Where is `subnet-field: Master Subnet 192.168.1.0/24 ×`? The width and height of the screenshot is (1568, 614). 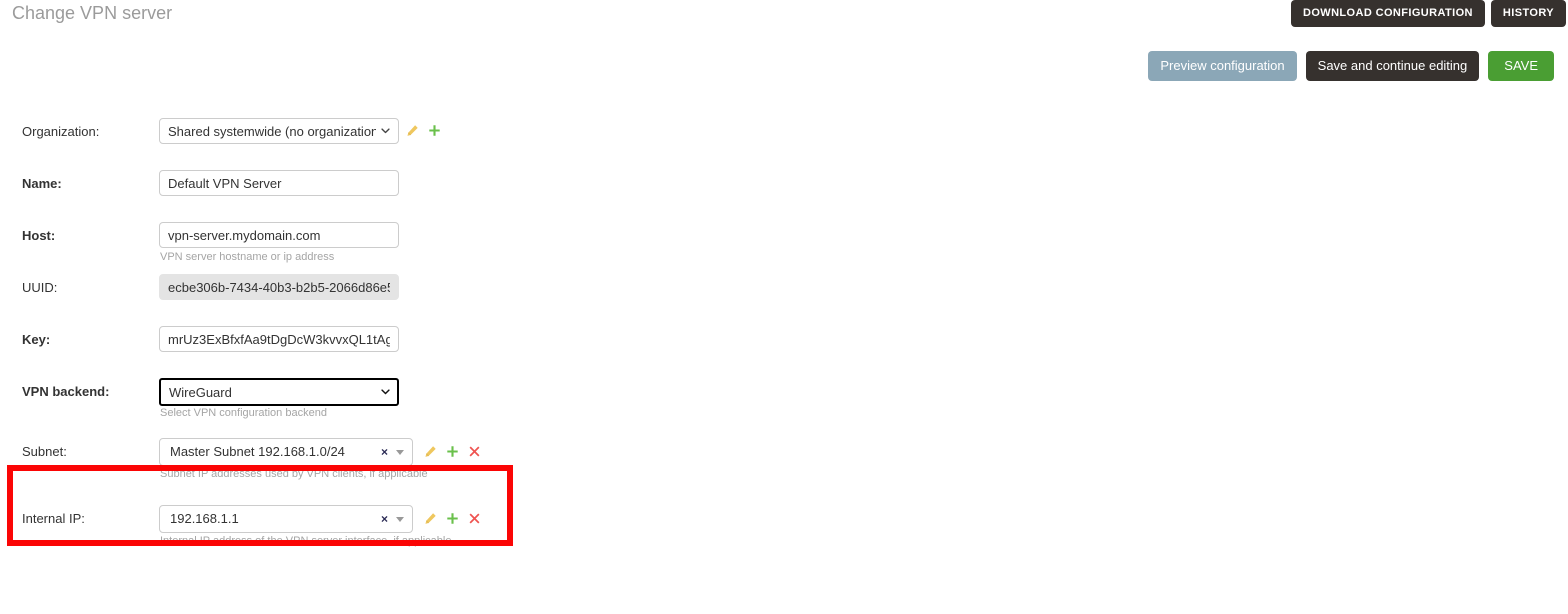 subnet-field: Master Subnet 192.168.1.0/24 × is located at coordinates (286, 452).